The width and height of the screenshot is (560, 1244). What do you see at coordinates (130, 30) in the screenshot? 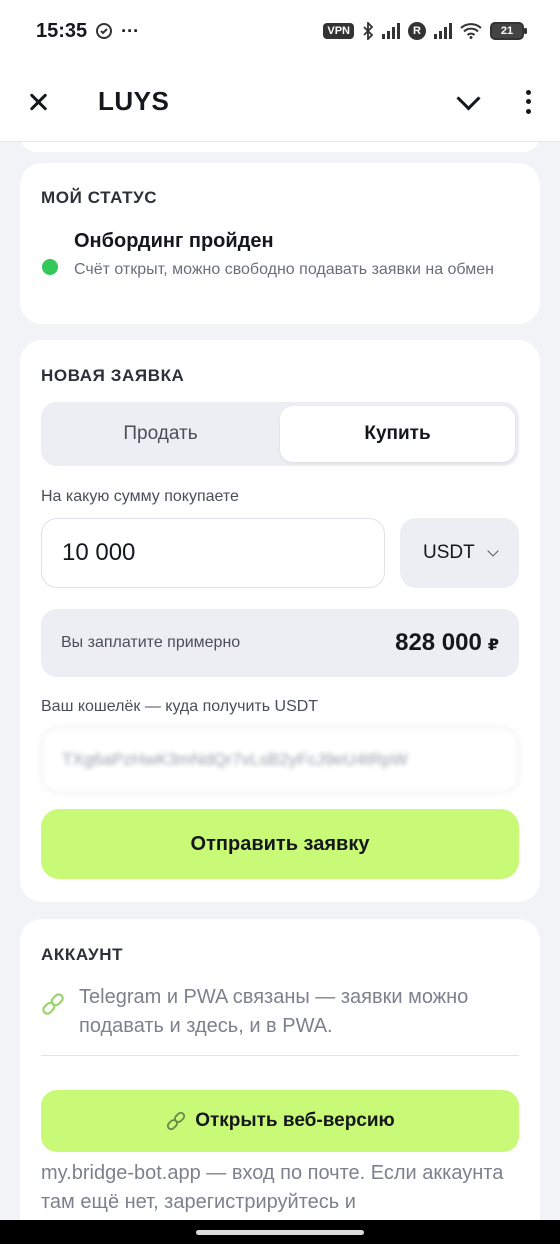
I see `more-notifications-icon: ···` at bounding box center [130, 30].